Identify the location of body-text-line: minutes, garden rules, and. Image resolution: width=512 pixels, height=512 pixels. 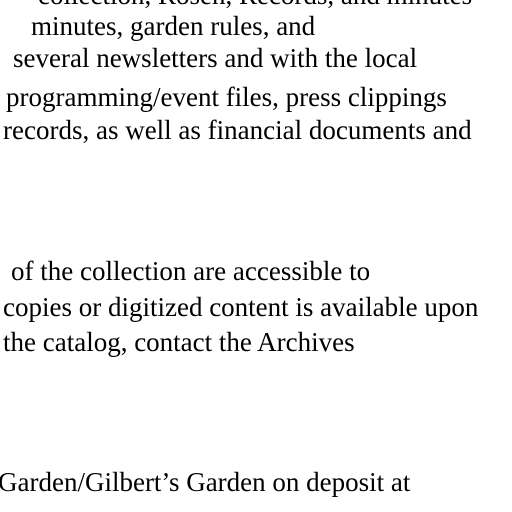
(173, 26).